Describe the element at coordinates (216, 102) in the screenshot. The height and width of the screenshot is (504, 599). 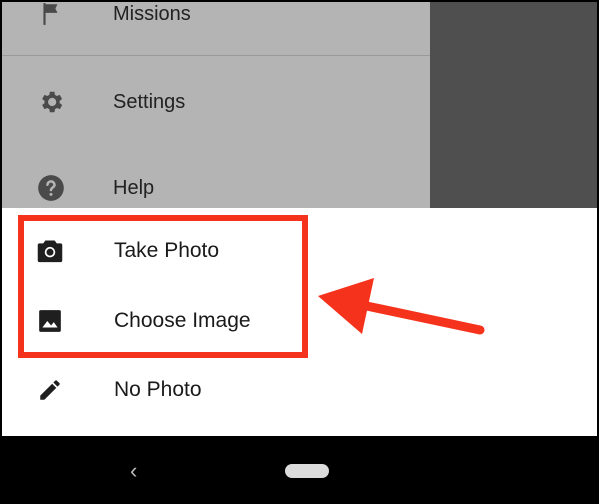
I see `drawer-item-settings: Settings` at that location.